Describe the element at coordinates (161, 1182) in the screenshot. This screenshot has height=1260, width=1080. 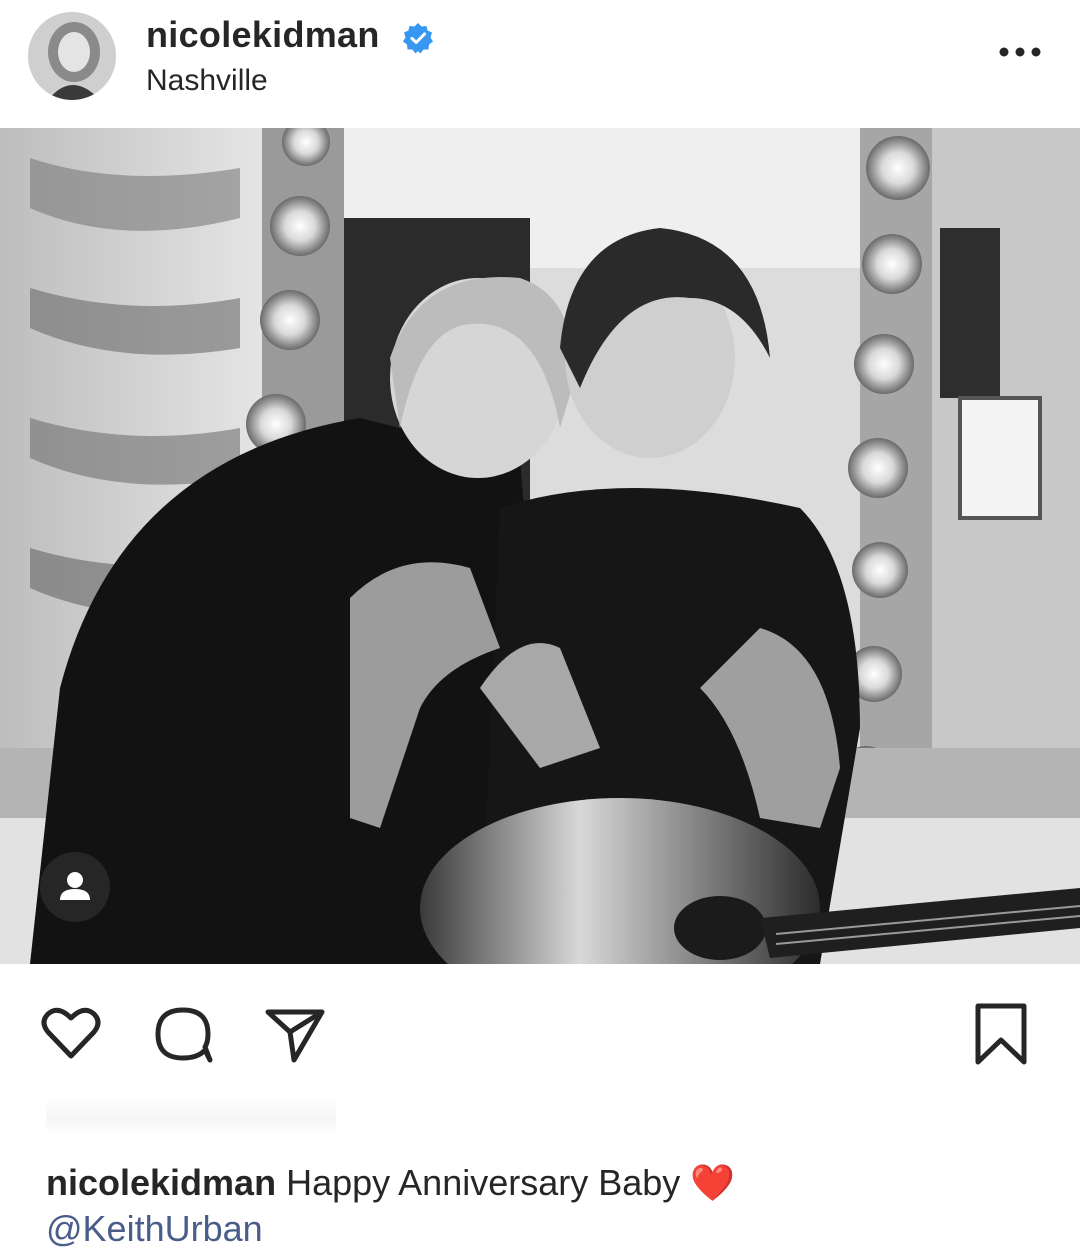
I see `caption-username: nicolekidman` at that location.